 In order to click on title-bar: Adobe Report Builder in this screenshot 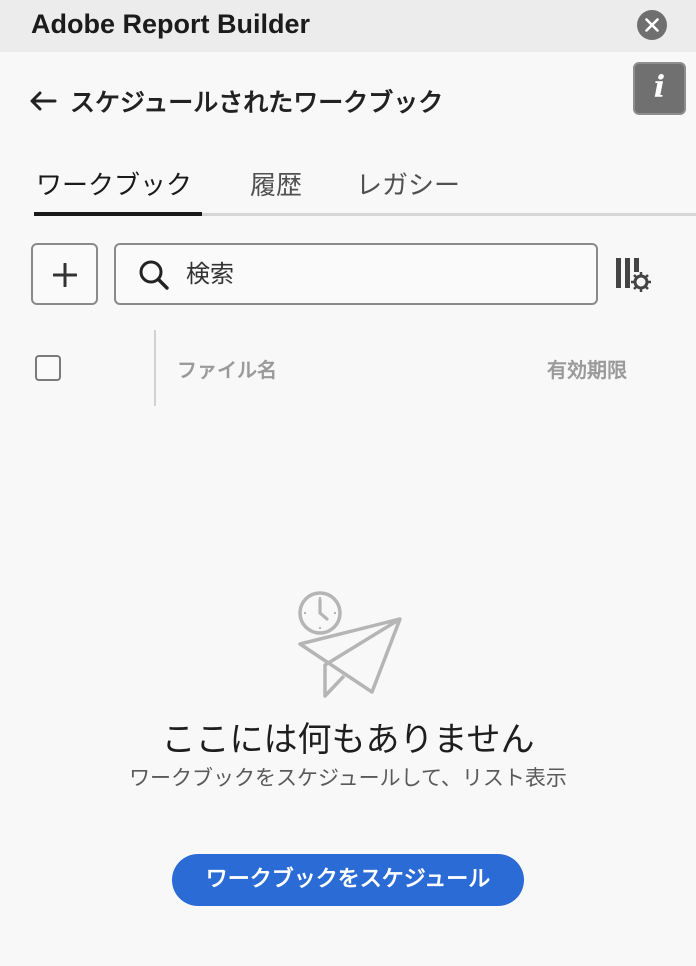, I will do `click(348, 26)`.